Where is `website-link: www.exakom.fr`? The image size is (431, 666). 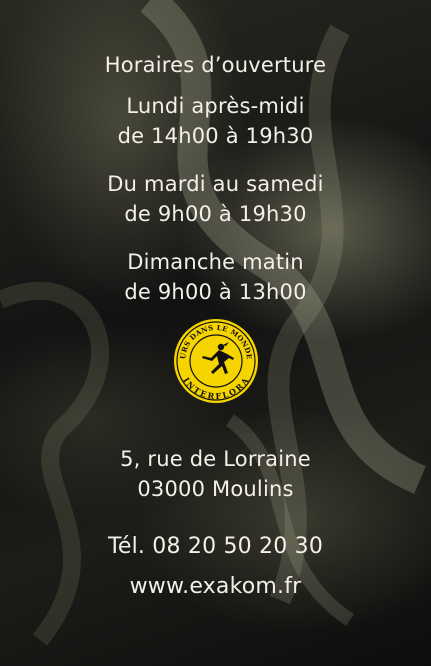
website-link: www.exakom.fr is located at coordinates (215, 586).